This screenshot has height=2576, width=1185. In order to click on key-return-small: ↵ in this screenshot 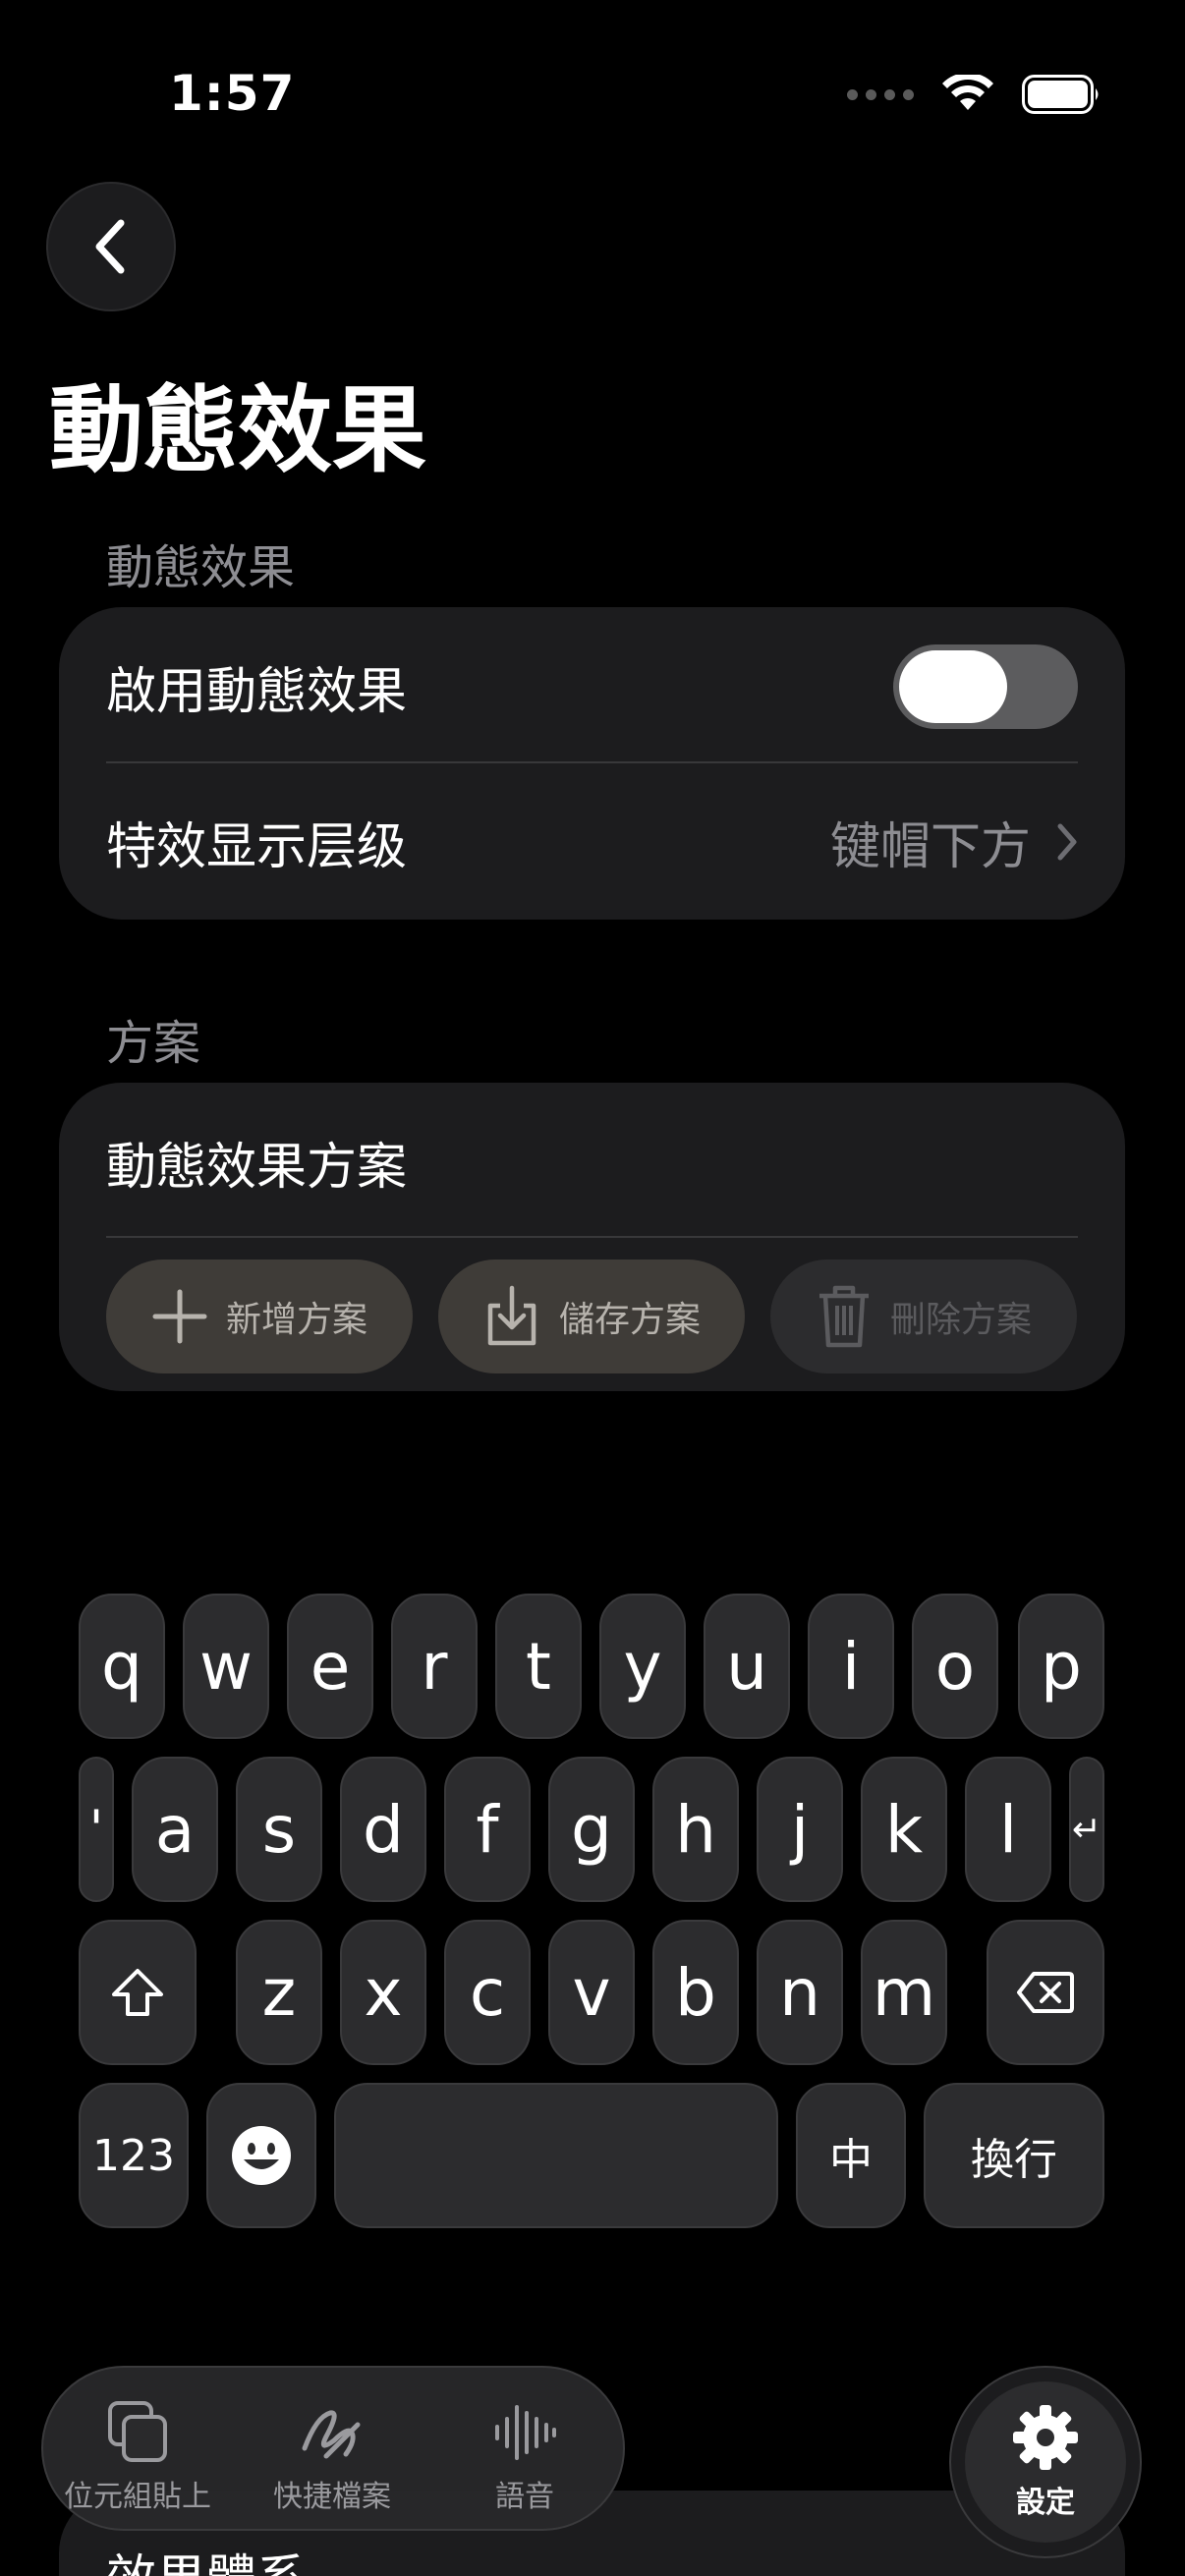, I will do `click(1087, 1829)`.